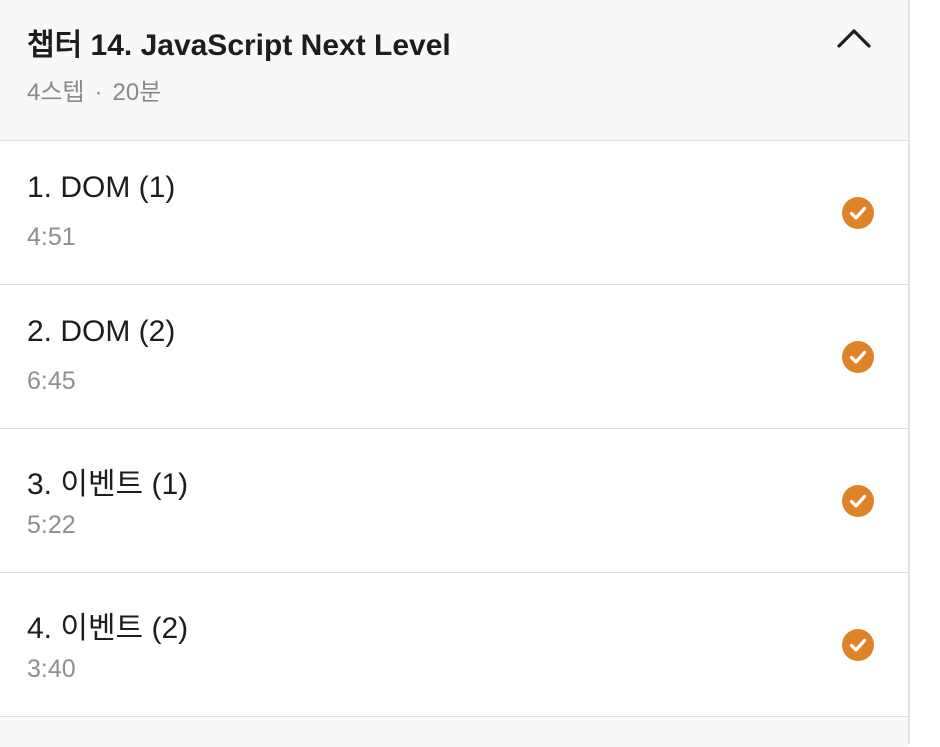  Describe the element at coordinates (239, 45) in the screenshot. I see `chapter-title: 챕터 14. JavaScript Next Level` at that location.